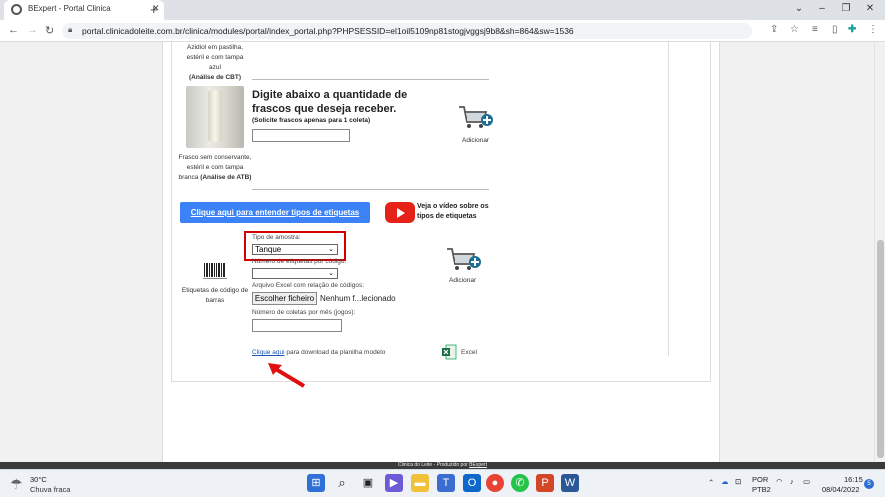 This screenshot has width=885, height=497. What do you see at coordinates (449, 352) in the screenshot?
I see `excel-icon` at bounding box center [449, 352].